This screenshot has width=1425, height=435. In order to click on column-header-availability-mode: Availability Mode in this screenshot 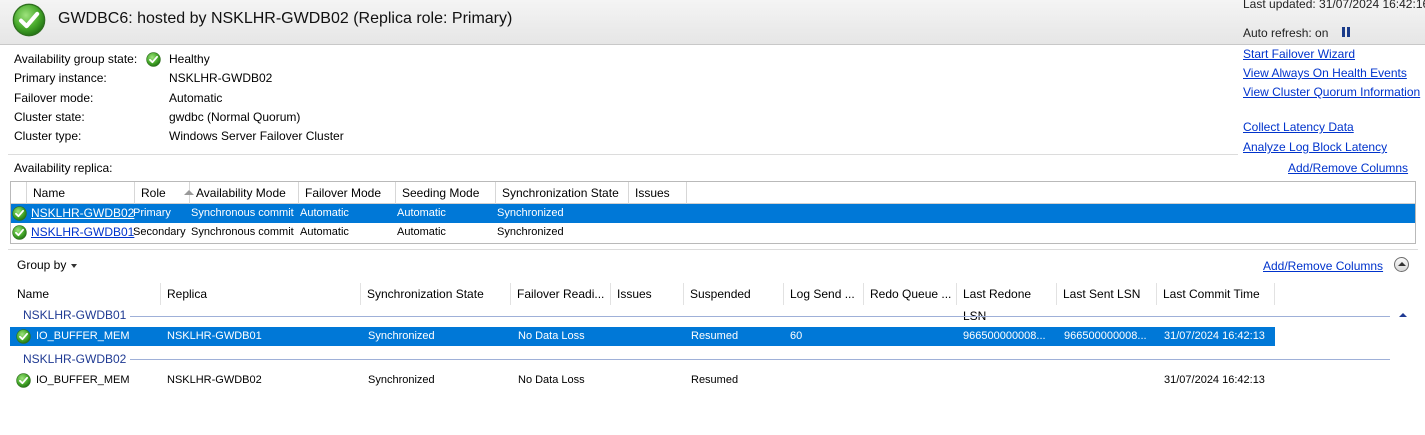, I will do `click(244, 193)`.